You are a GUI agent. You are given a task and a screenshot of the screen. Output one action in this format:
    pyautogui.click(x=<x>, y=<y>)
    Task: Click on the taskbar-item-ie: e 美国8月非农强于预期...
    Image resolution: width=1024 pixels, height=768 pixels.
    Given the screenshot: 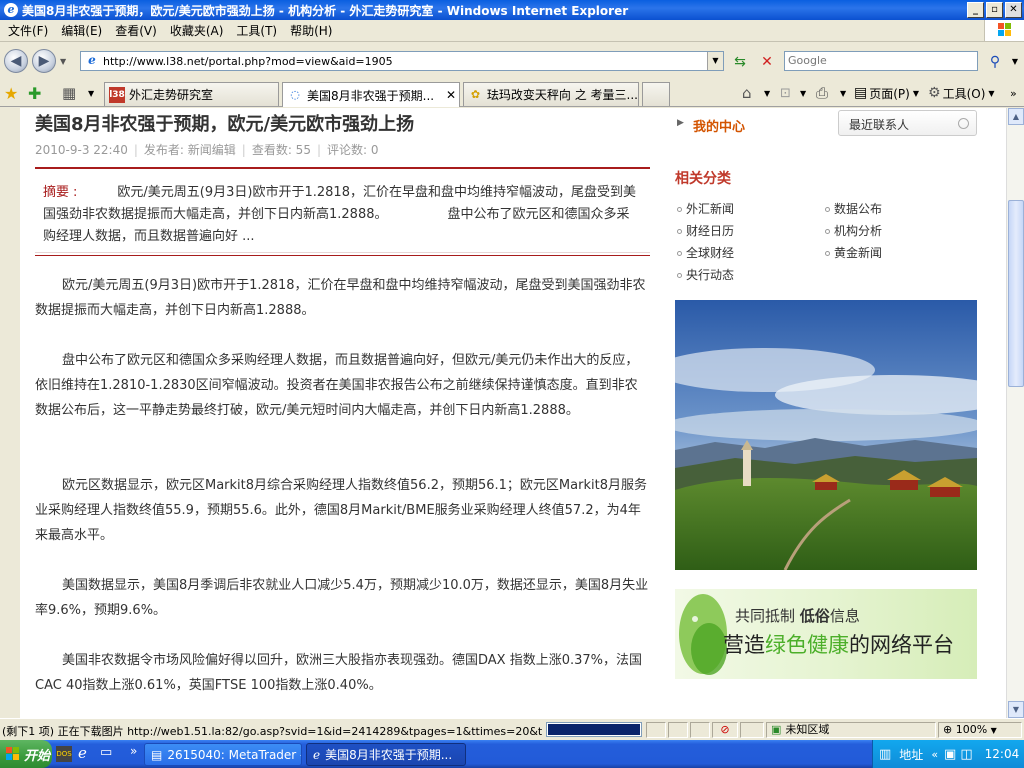 What is the action you would take?
    pyautogui.click(x=386, y=754)
    